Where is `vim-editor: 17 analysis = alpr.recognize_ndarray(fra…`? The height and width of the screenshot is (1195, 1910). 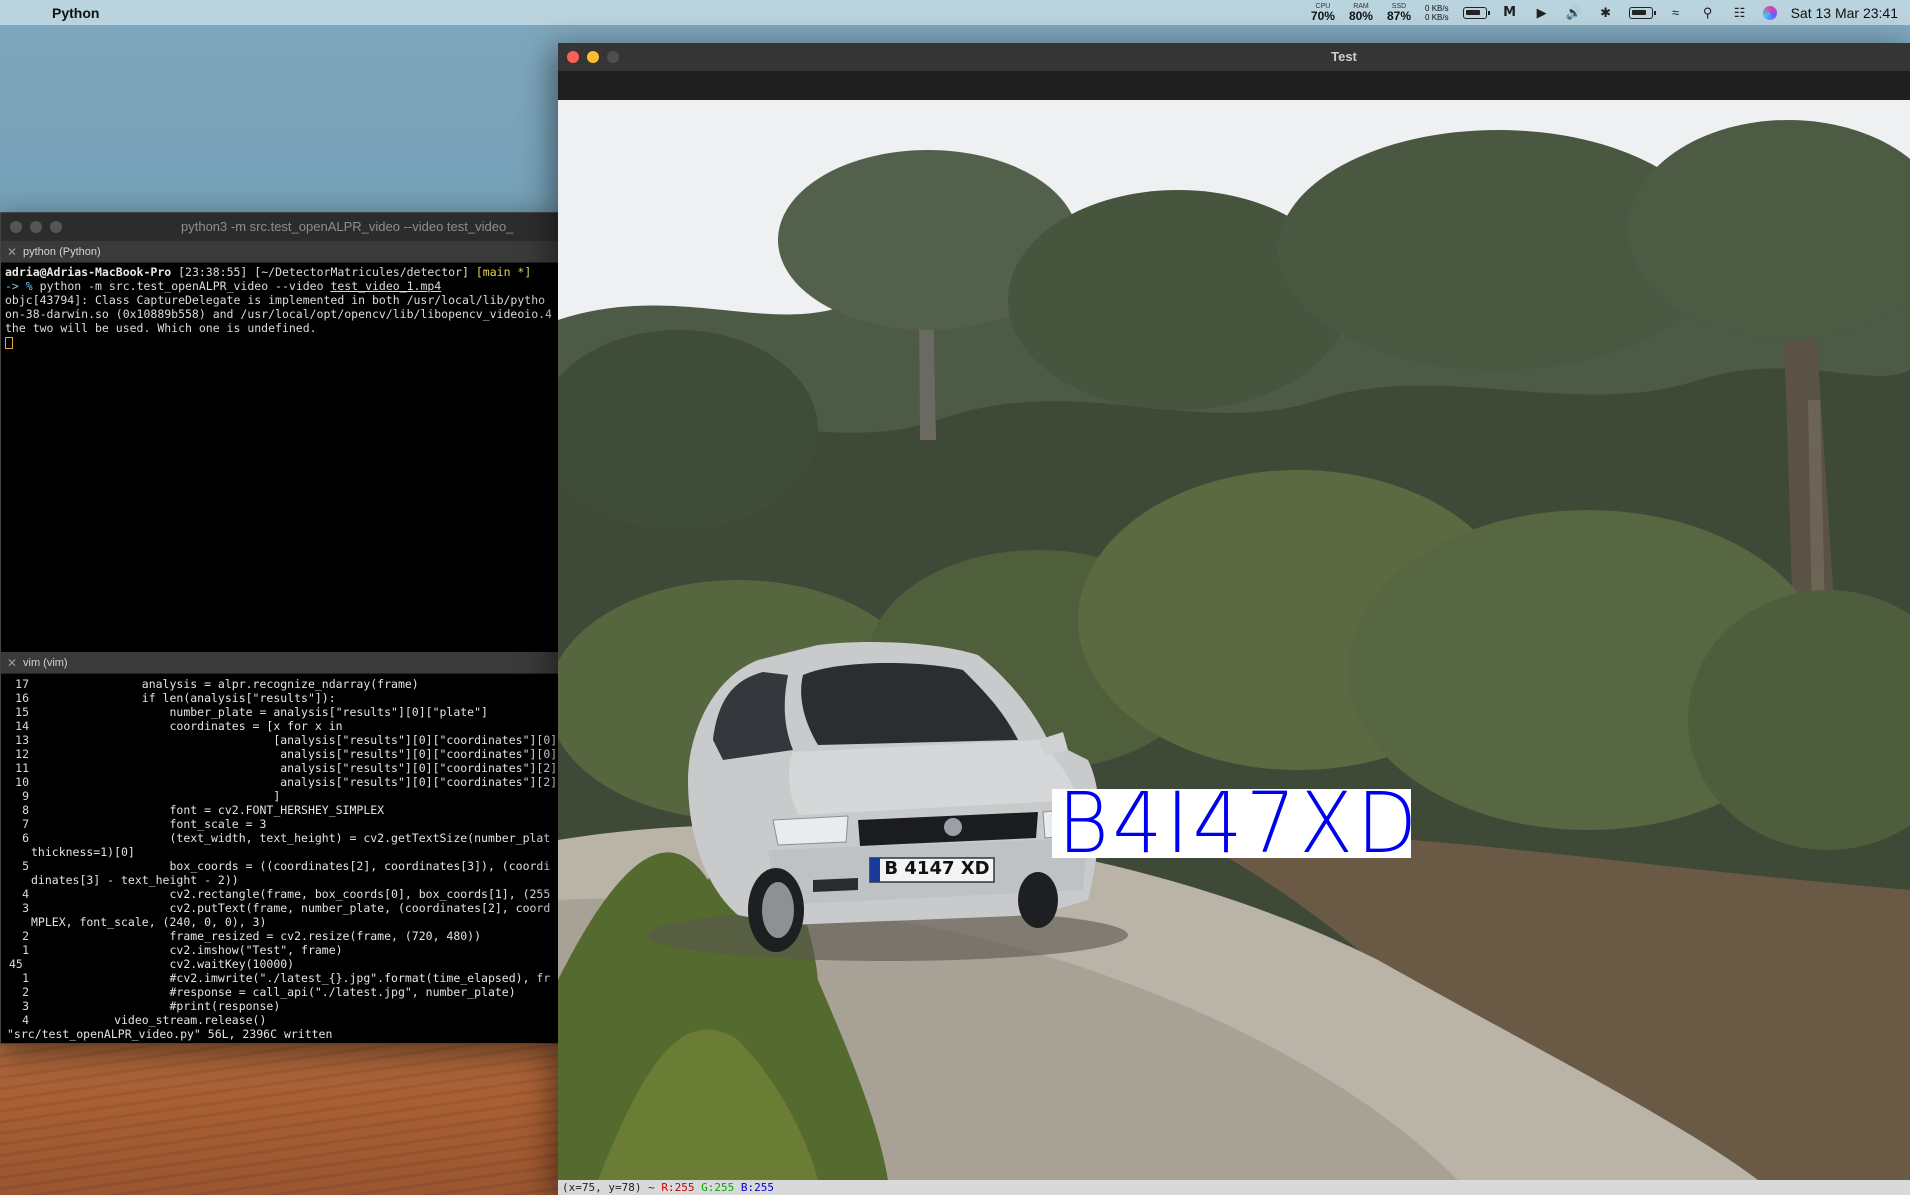 vim-editor: 17 analysis = alpr.recognize_ndarray(fra… is located at coordinates (280, 864).